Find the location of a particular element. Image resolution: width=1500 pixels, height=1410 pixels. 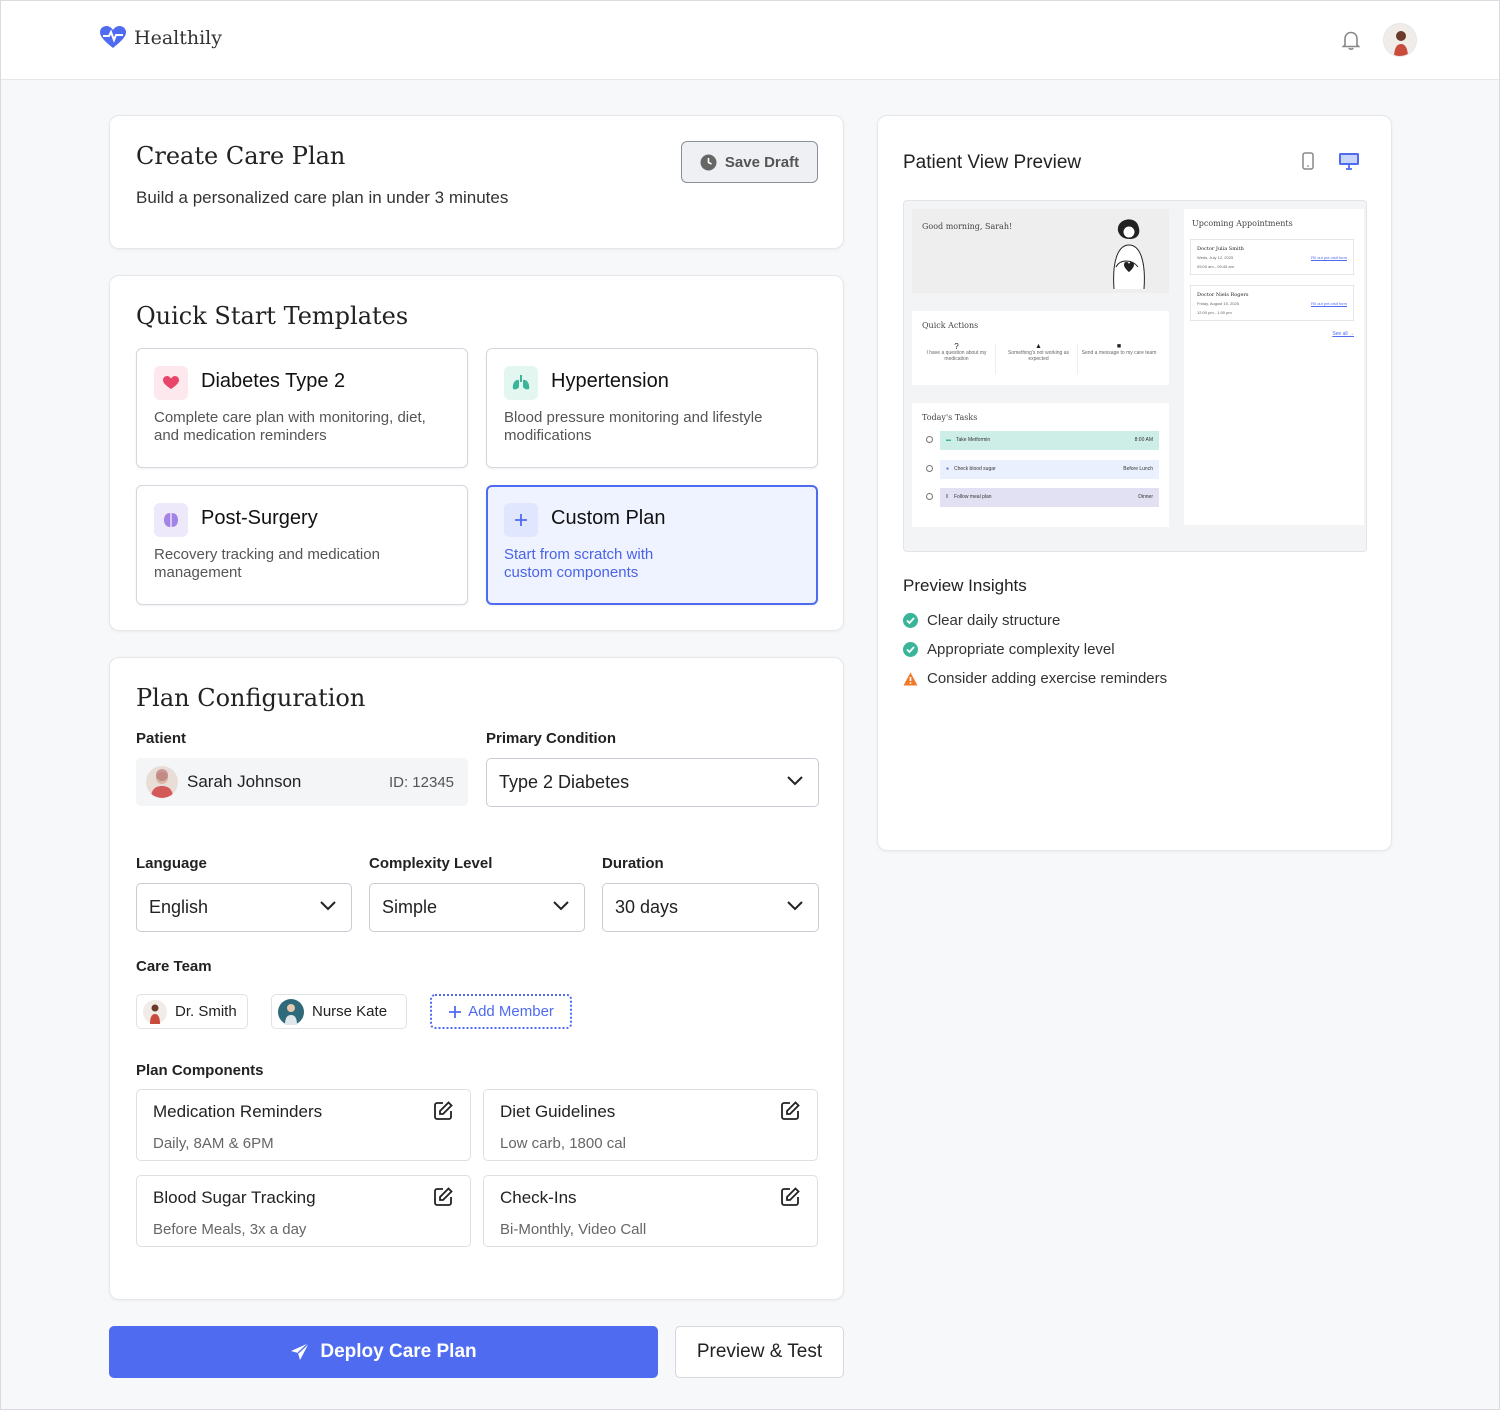

preview-quick-actions-title: Quick Actions is located at coordinates (950, 325).